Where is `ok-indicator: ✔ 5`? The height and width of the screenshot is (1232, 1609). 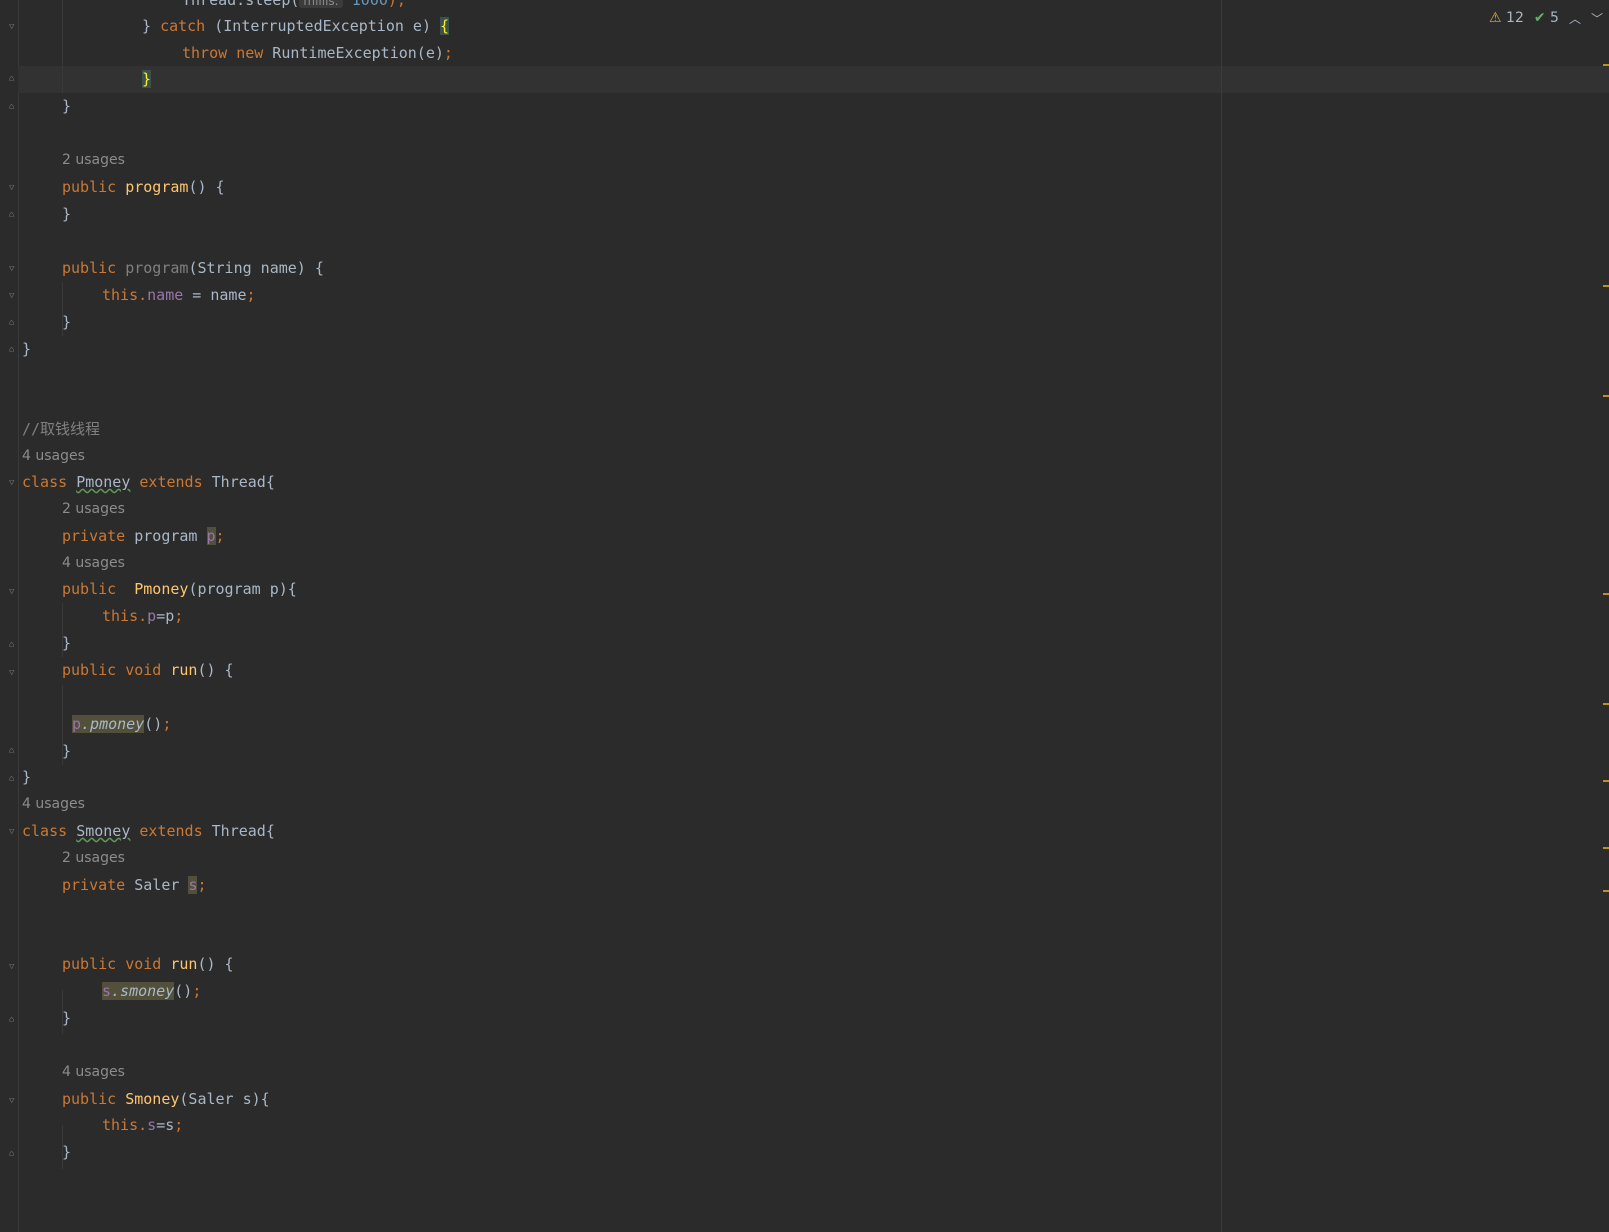 ok-indicator: ✔ 5 is located at coordinates (1546, 18).